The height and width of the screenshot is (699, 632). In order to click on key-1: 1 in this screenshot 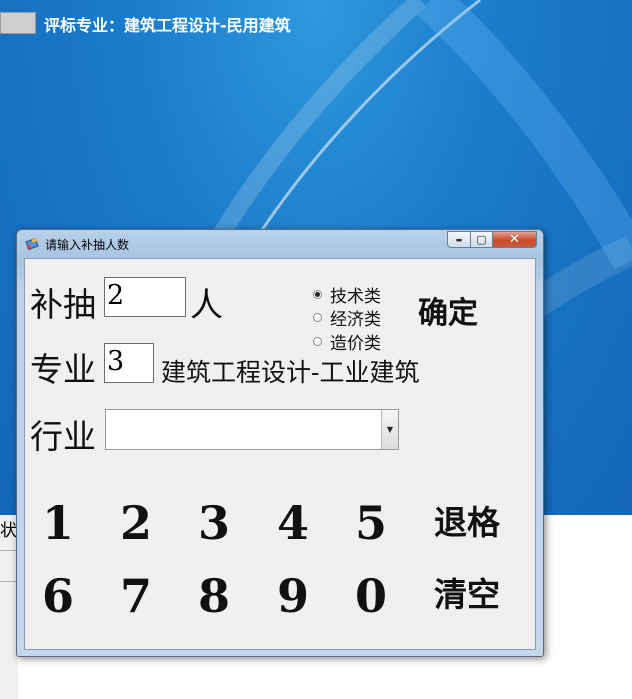, I will do `click(58, 523)`.